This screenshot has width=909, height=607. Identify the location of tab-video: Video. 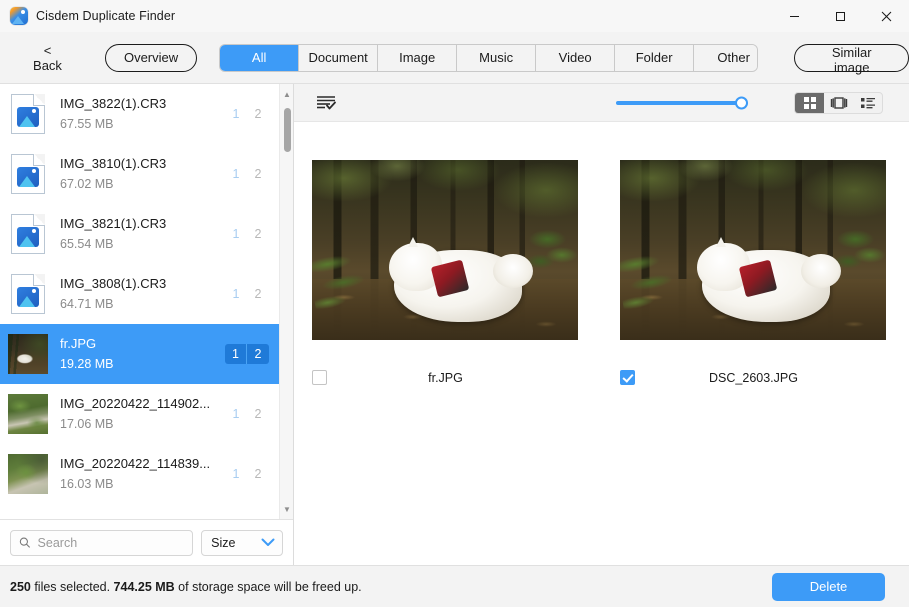
(576, 57).